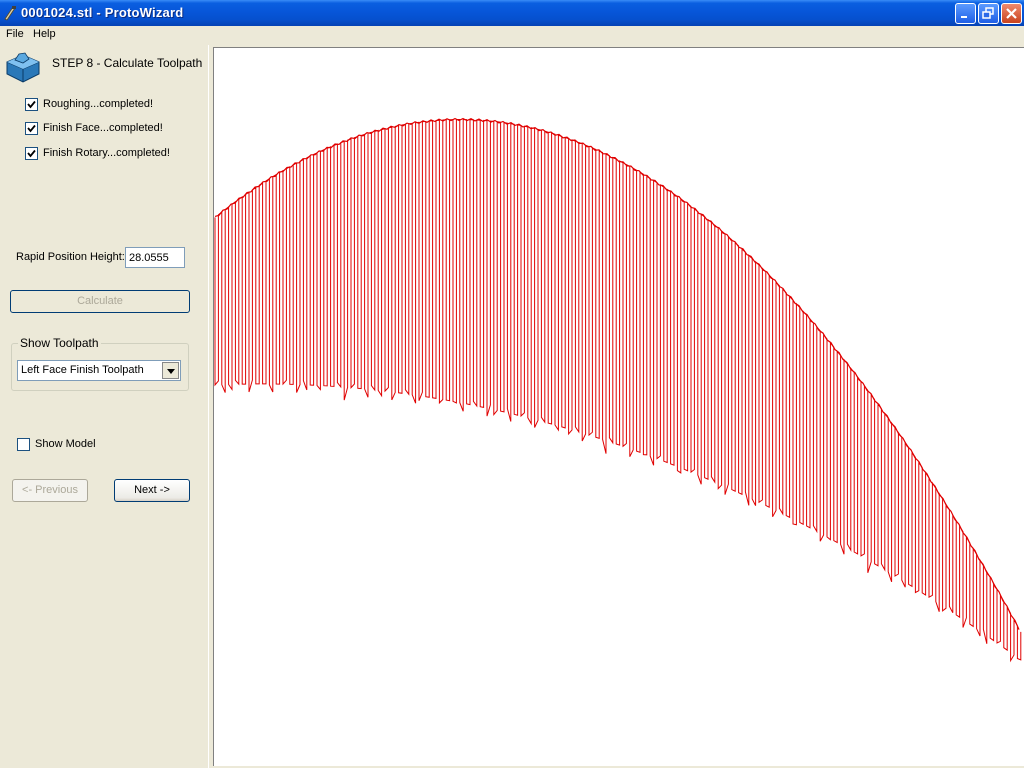  I want to click on step-title: STEP 8 - Calculate Toolpath, so click(127, 63).